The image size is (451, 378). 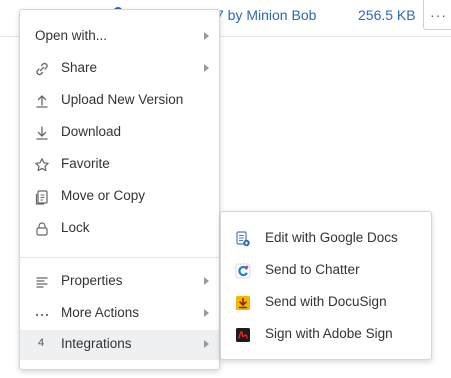 I want to click on submenu-item-sign-with-adobe-sign: Sign with Adobe Sign, so click(x=326, y=335).